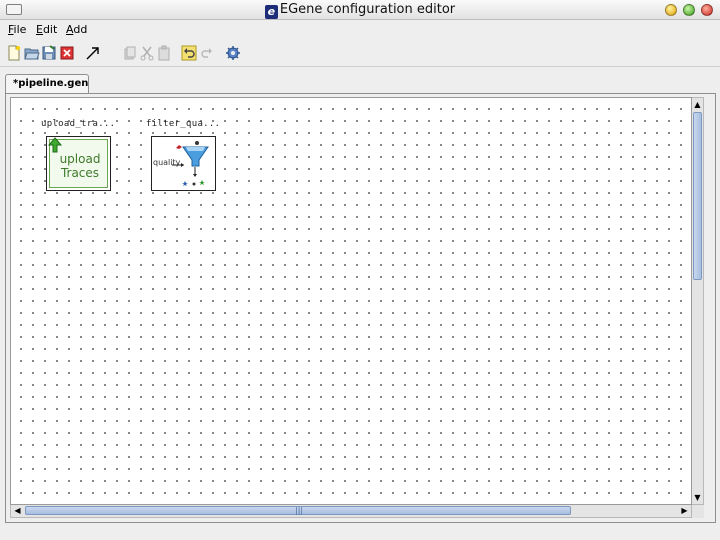 The image size is (720, 540). What do you see at coordinates (233, 53) in the screenshot?
I see `gear-icon` at bounding box center [233, 53].